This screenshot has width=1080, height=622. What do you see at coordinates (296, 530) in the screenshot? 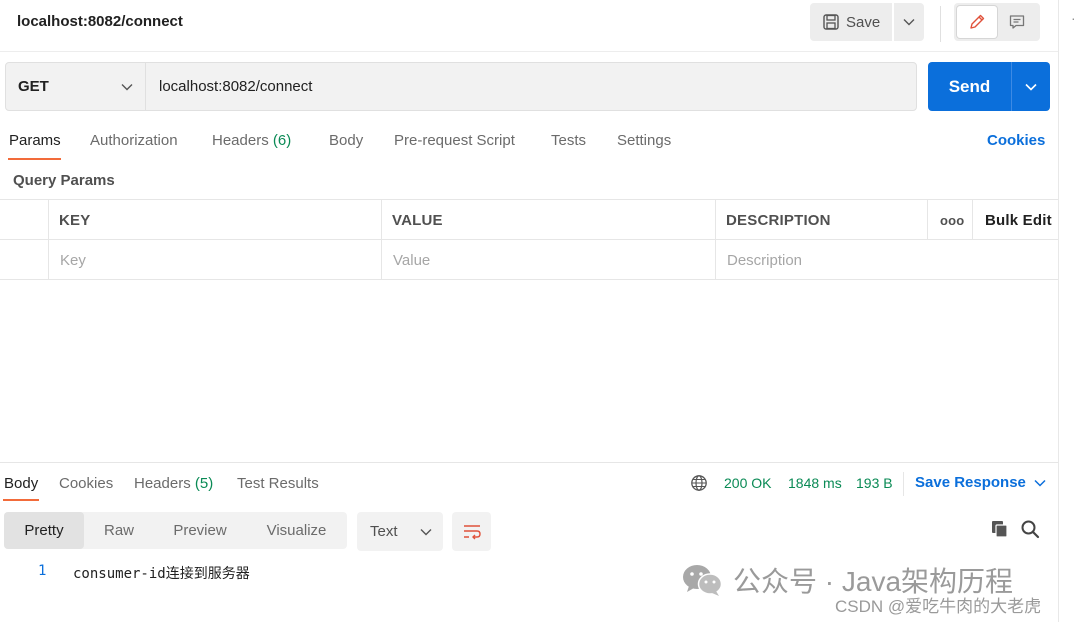
I see `view-visualize-button: Visualize` at bounding box center [296, 530].